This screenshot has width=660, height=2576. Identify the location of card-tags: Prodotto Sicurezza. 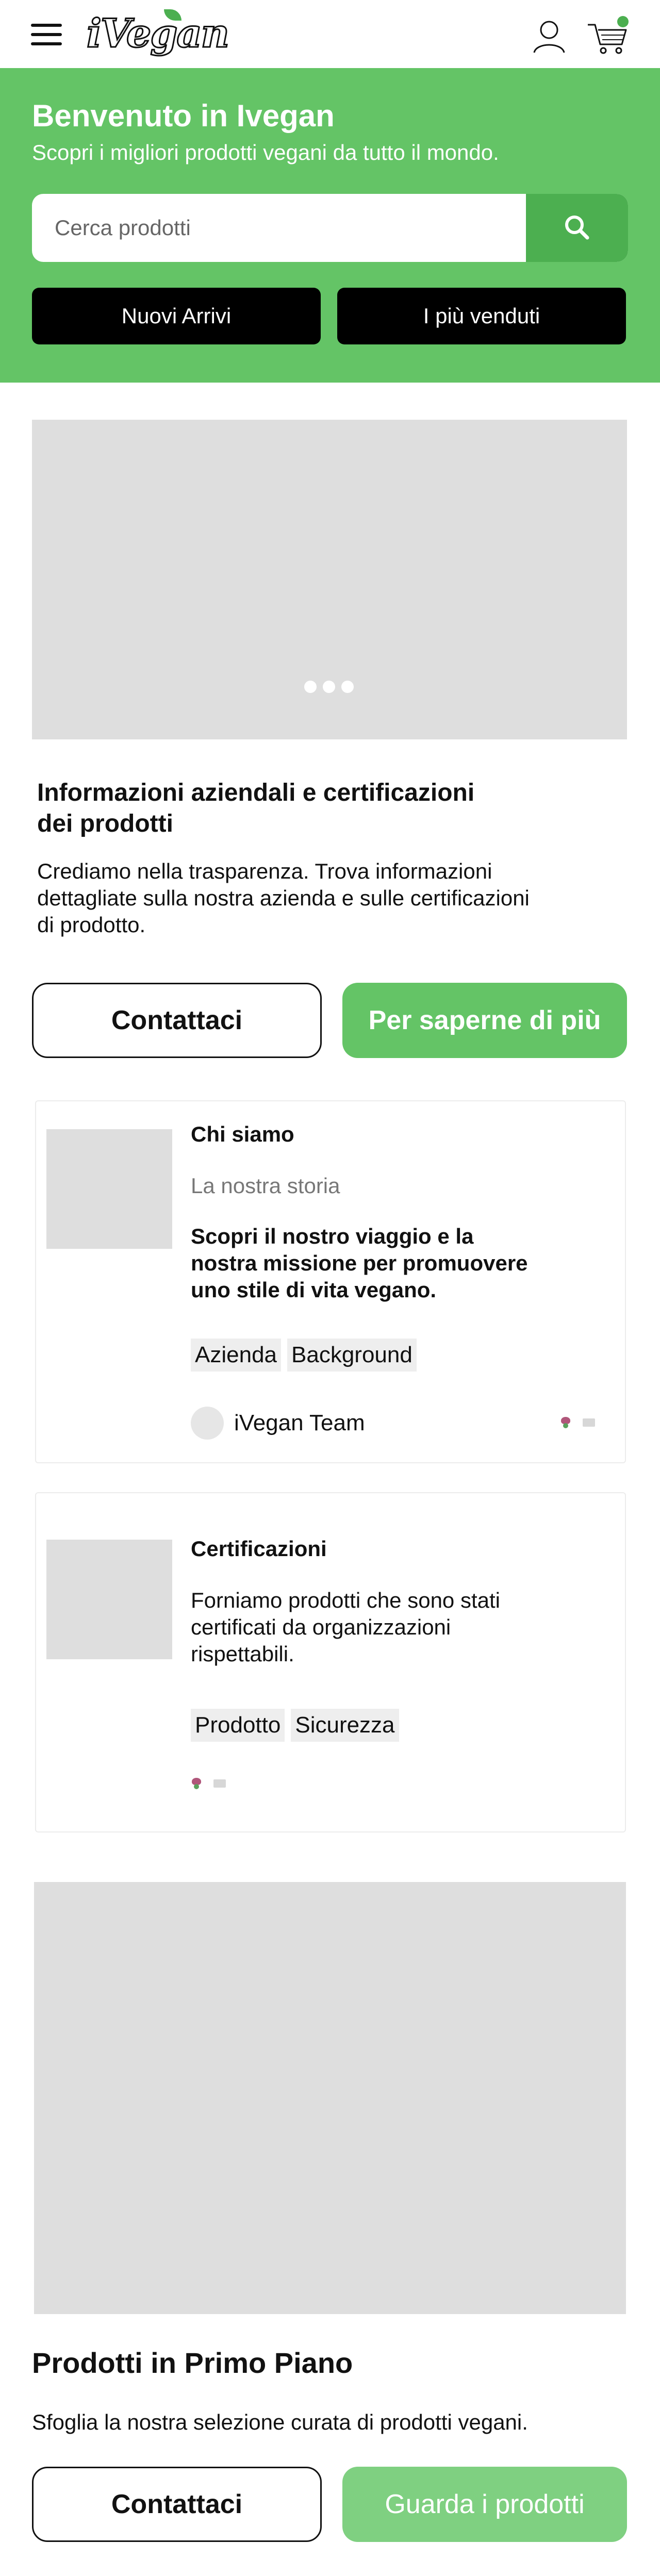
(295, 1726).